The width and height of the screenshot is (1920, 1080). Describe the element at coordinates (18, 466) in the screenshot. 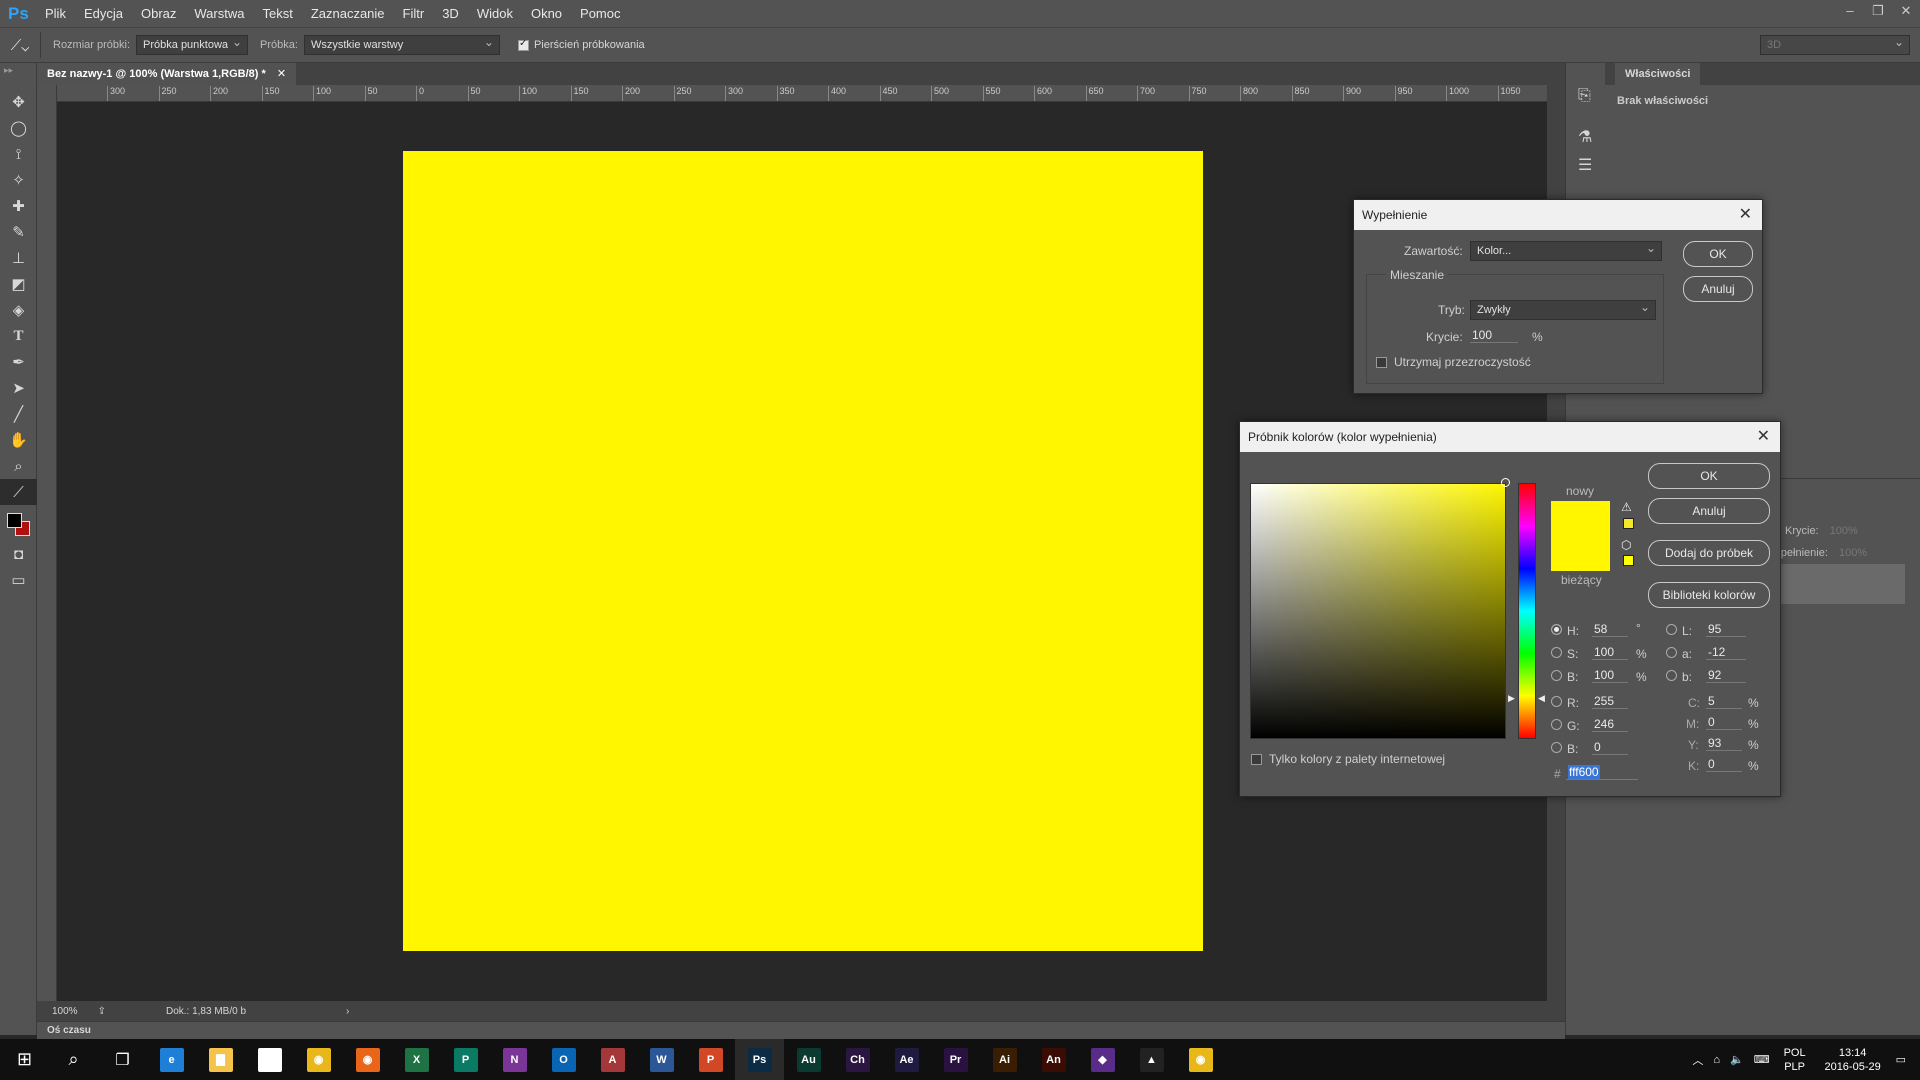

I see `zoom-tool-icon: ⌕` at that location.